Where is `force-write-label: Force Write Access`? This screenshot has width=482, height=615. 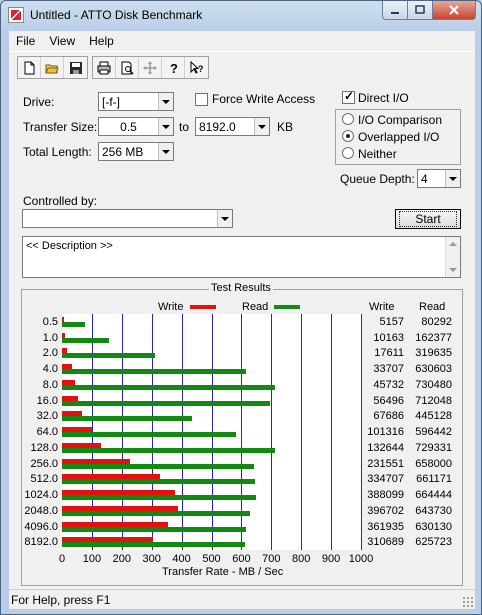
force-write-label: Force Write Access is located at coordinates (263, 99).